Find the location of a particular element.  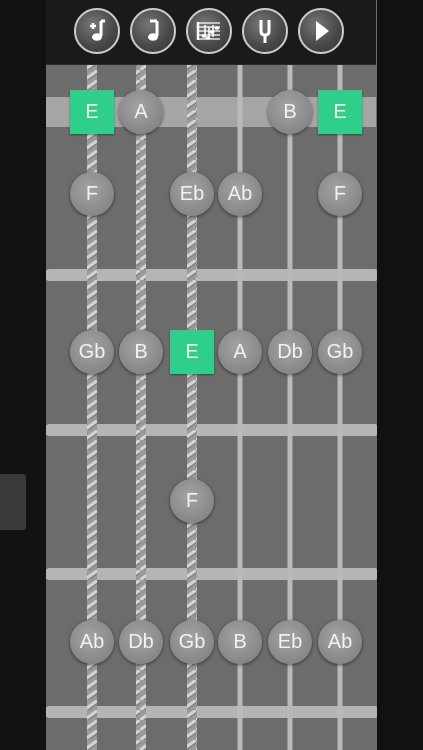

tuning-fork-button is located at coordinates (265, 31).